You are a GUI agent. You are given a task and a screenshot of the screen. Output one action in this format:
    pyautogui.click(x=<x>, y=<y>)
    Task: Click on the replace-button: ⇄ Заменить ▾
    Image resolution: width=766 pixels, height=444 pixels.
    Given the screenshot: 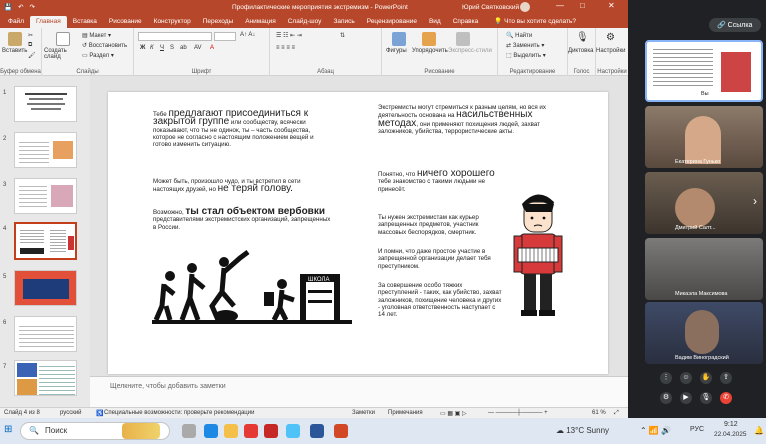 What is the action you would take?
    pyautogui.click(x=525, y=45)
    